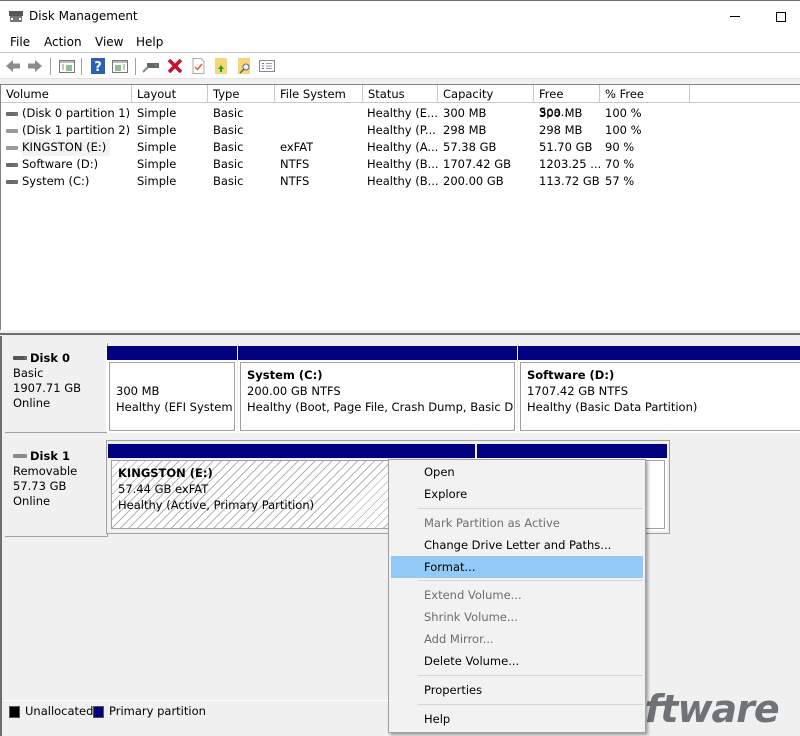  I want to click on disk-1-name: Disk 1, so click(59, 456).